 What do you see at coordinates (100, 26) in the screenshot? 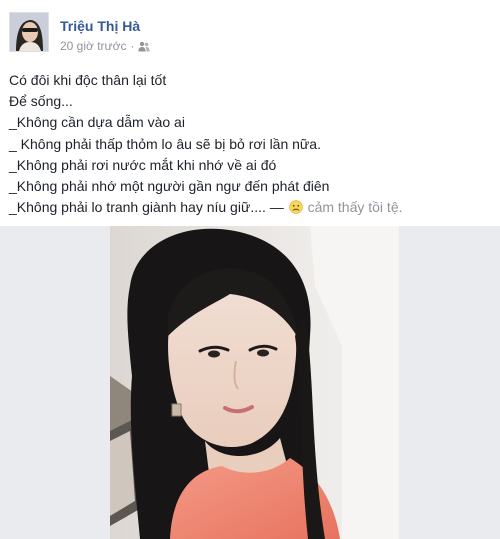
I see `author-name: Triệu Thị Hà` at bounding box center [100, 26].